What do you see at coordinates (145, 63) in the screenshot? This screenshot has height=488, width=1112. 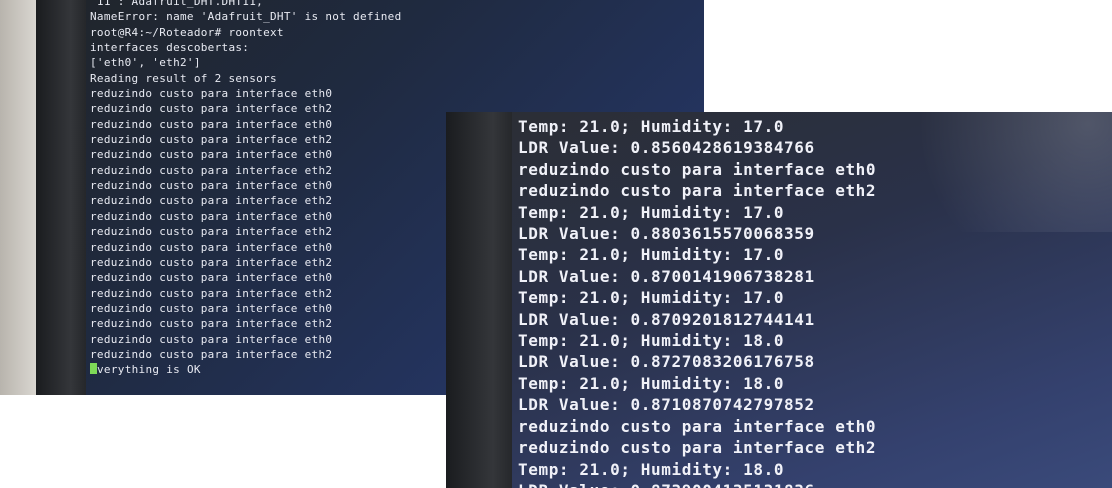 I see `terminal-line: ['eth0', 'eth2']` at bounding box center [145, 63].